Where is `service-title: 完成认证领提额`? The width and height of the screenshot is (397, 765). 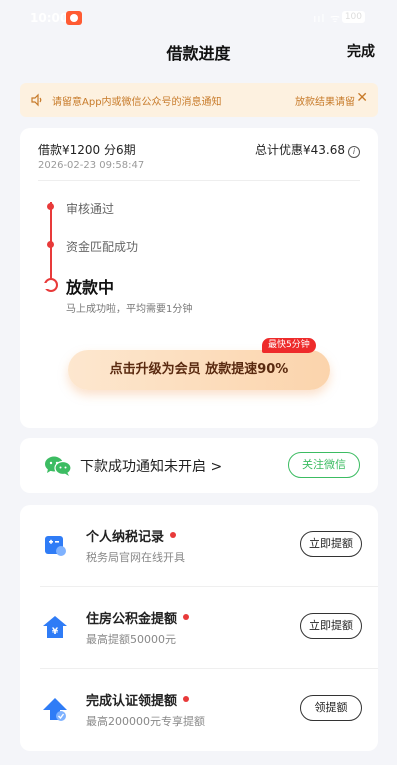 service-title: 完成认证领提额 is located at coordinates (138, 699).